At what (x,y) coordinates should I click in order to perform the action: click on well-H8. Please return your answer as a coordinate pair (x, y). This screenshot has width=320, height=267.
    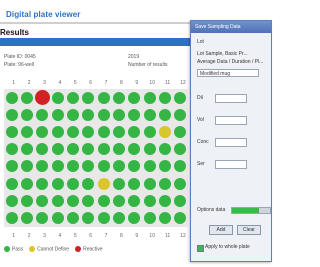
    Looking at the image, I should click on (118, 218).